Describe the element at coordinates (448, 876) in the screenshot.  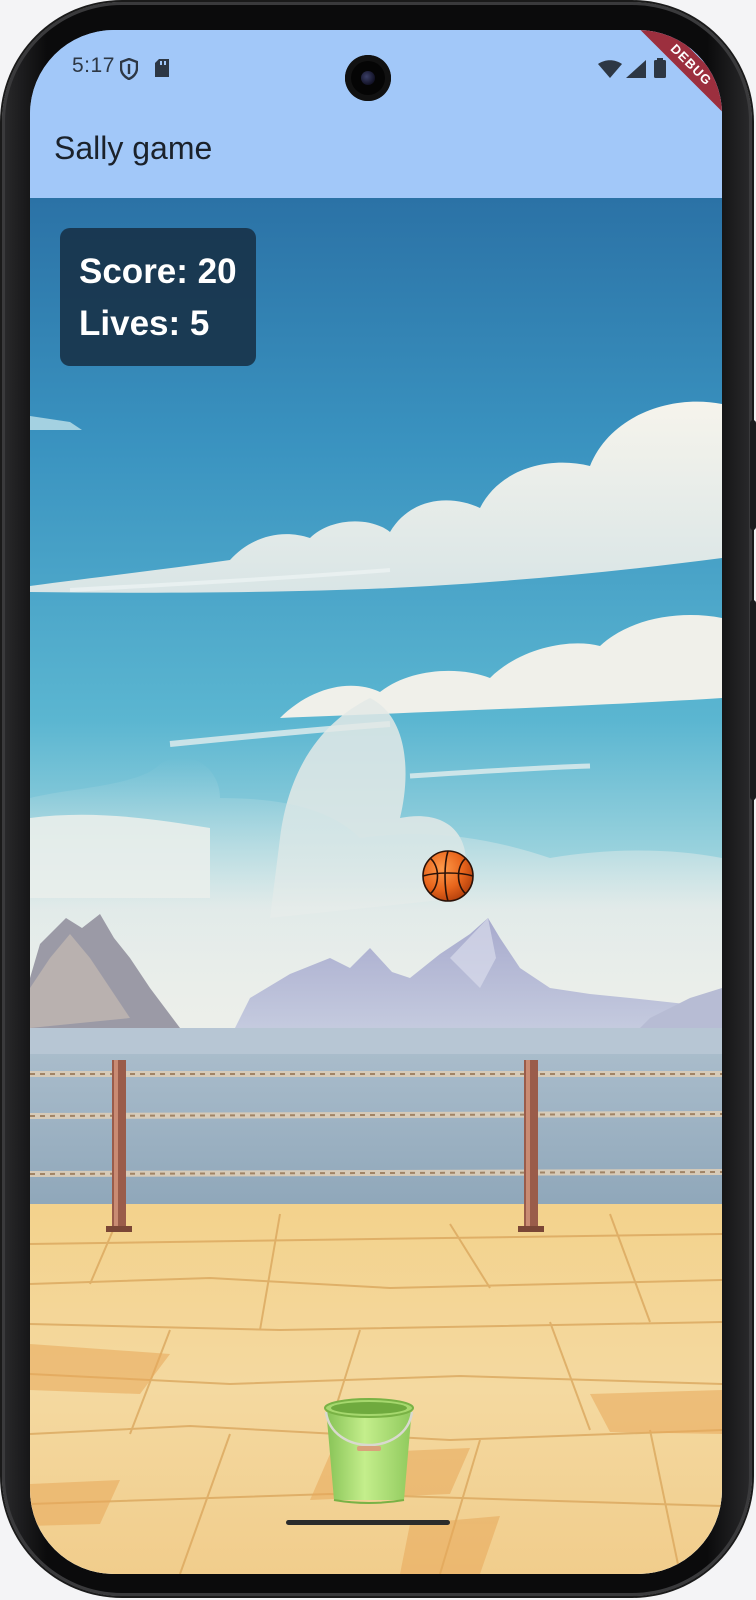
I see `basketball` at that location.